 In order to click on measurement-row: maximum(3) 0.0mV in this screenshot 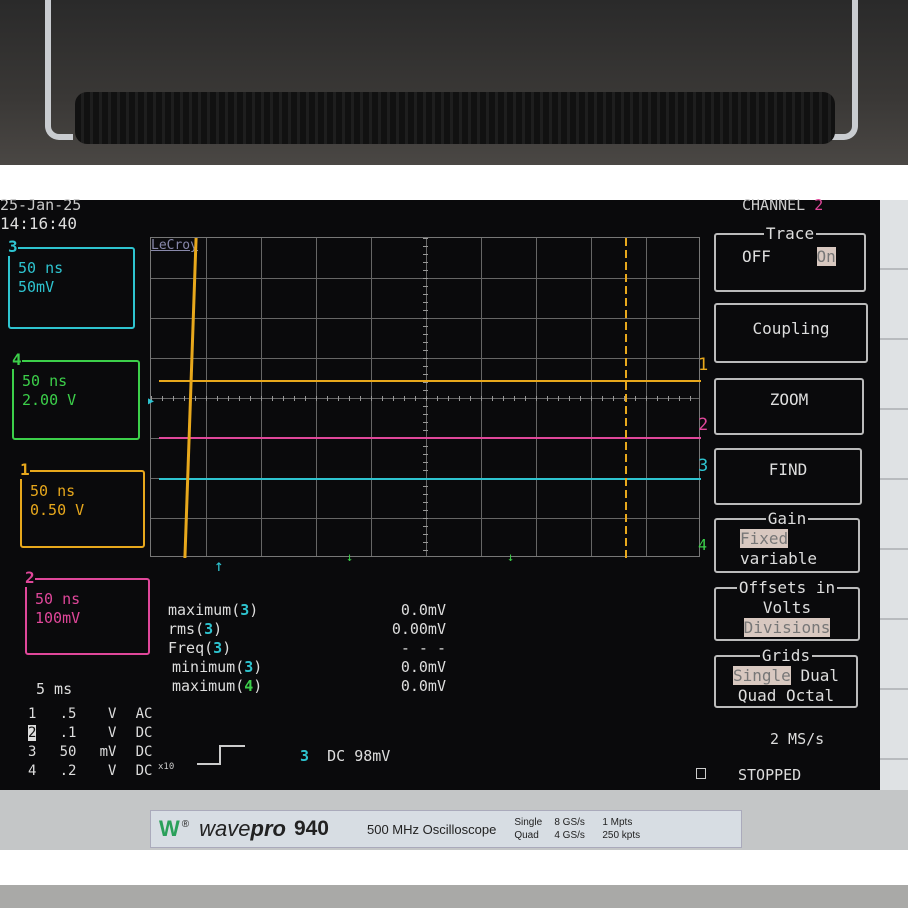, I will do `click(307, 610)`.